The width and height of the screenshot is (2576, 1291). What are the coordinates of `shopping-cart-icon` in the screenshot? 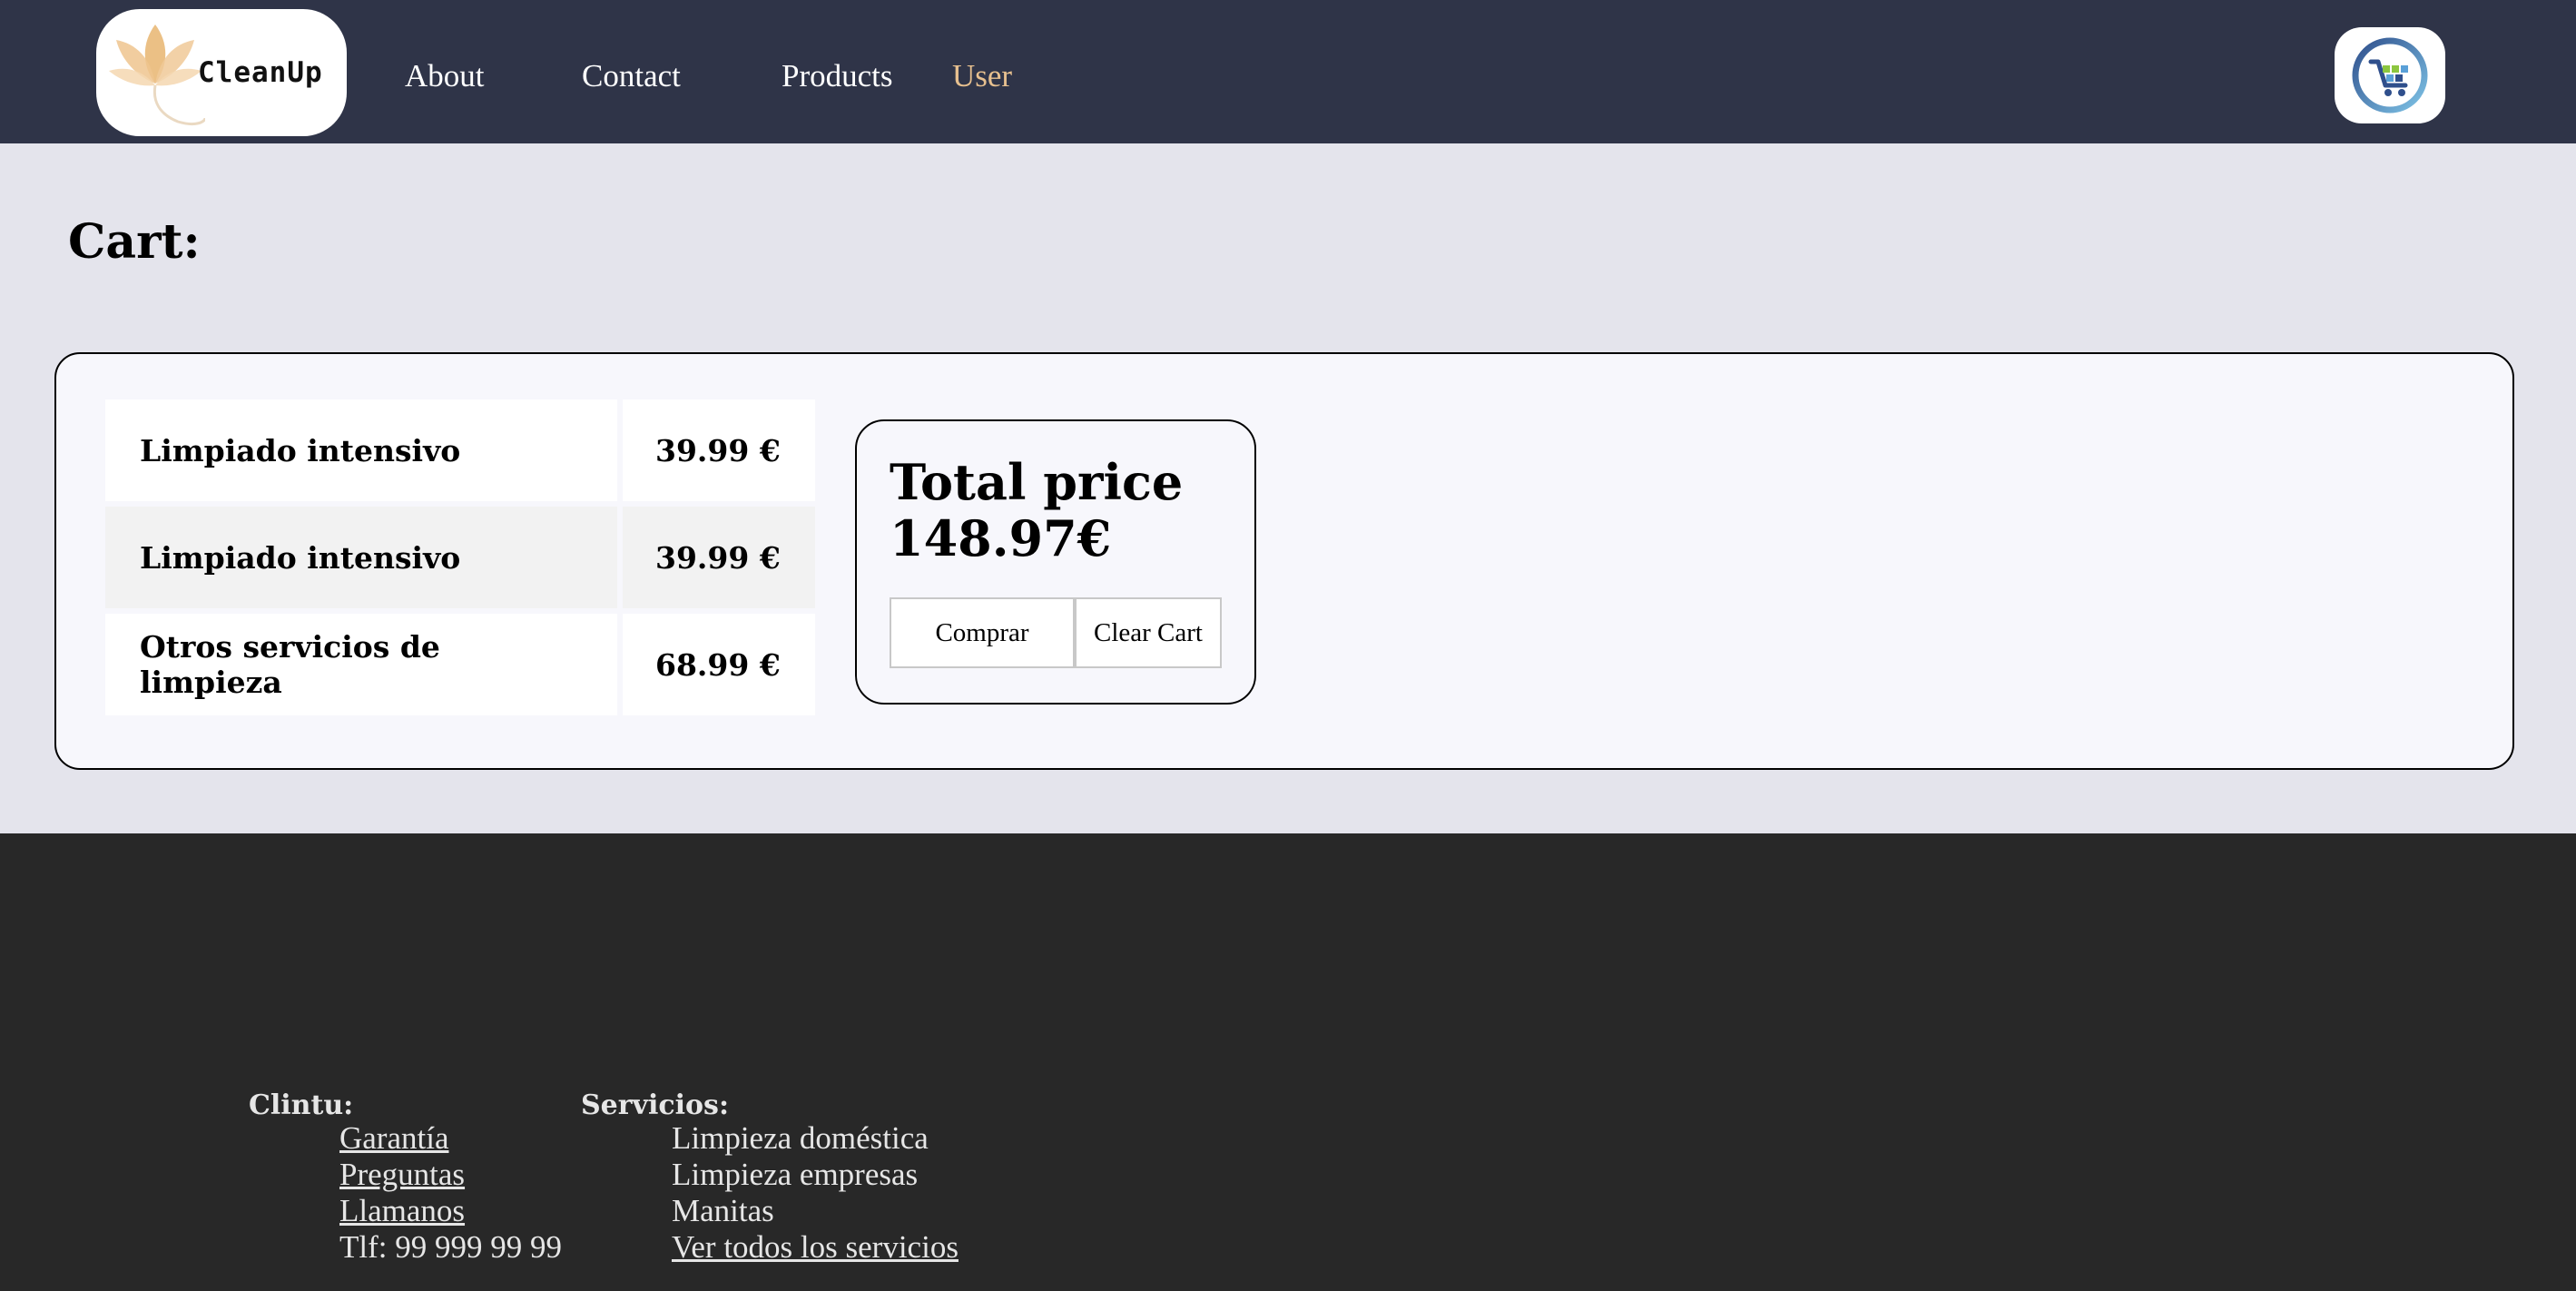 It's located at (2390, 75).